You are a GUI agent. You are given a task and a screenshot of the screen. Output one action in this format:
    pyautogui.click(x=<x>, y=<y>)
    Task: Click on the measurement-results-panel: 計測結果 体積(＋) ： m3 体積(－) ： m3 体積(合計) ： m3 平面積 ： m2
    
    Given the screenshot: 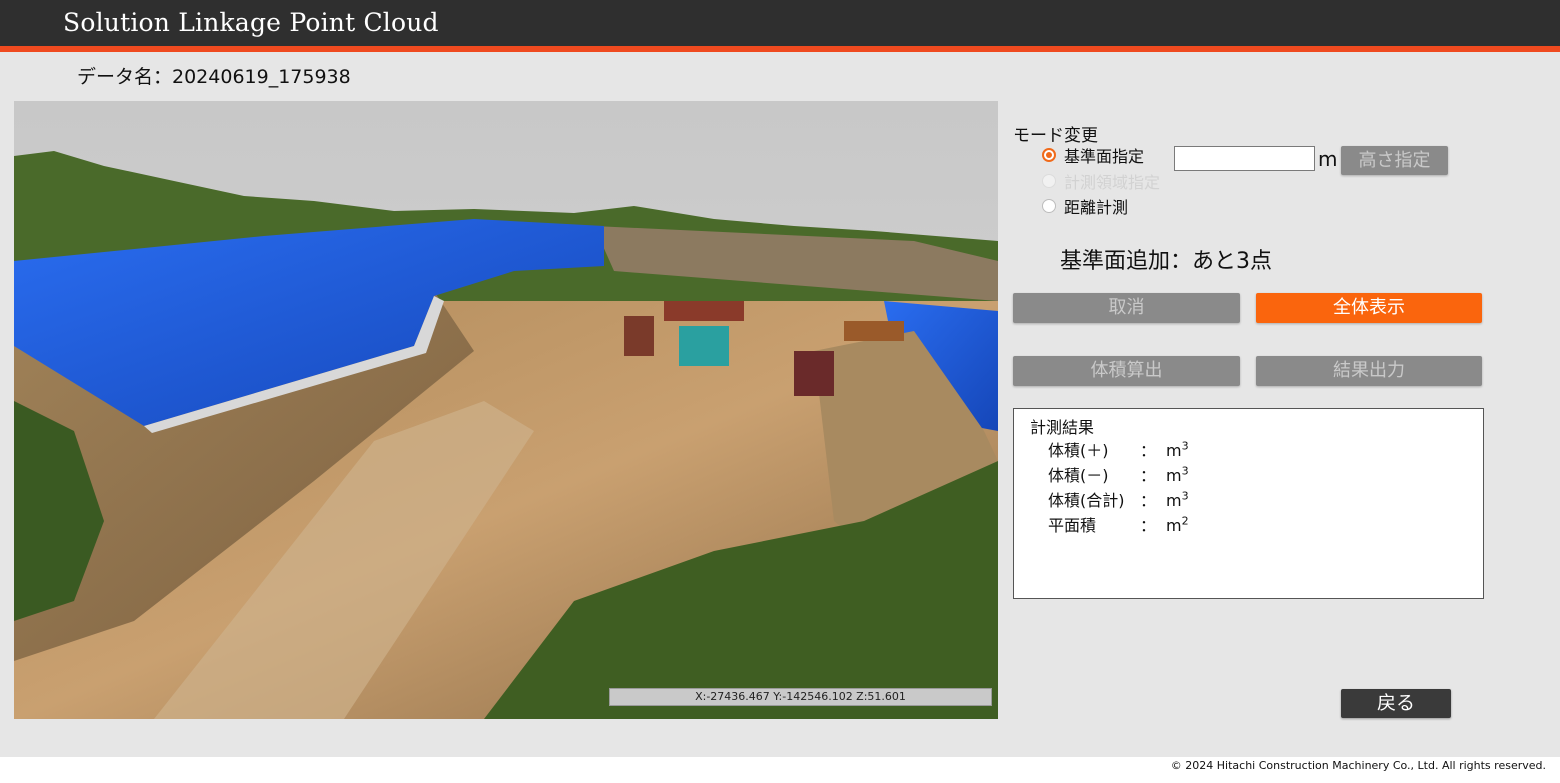 What is the action you would take?
    pyautogui.click(x=1248, y=503)
    